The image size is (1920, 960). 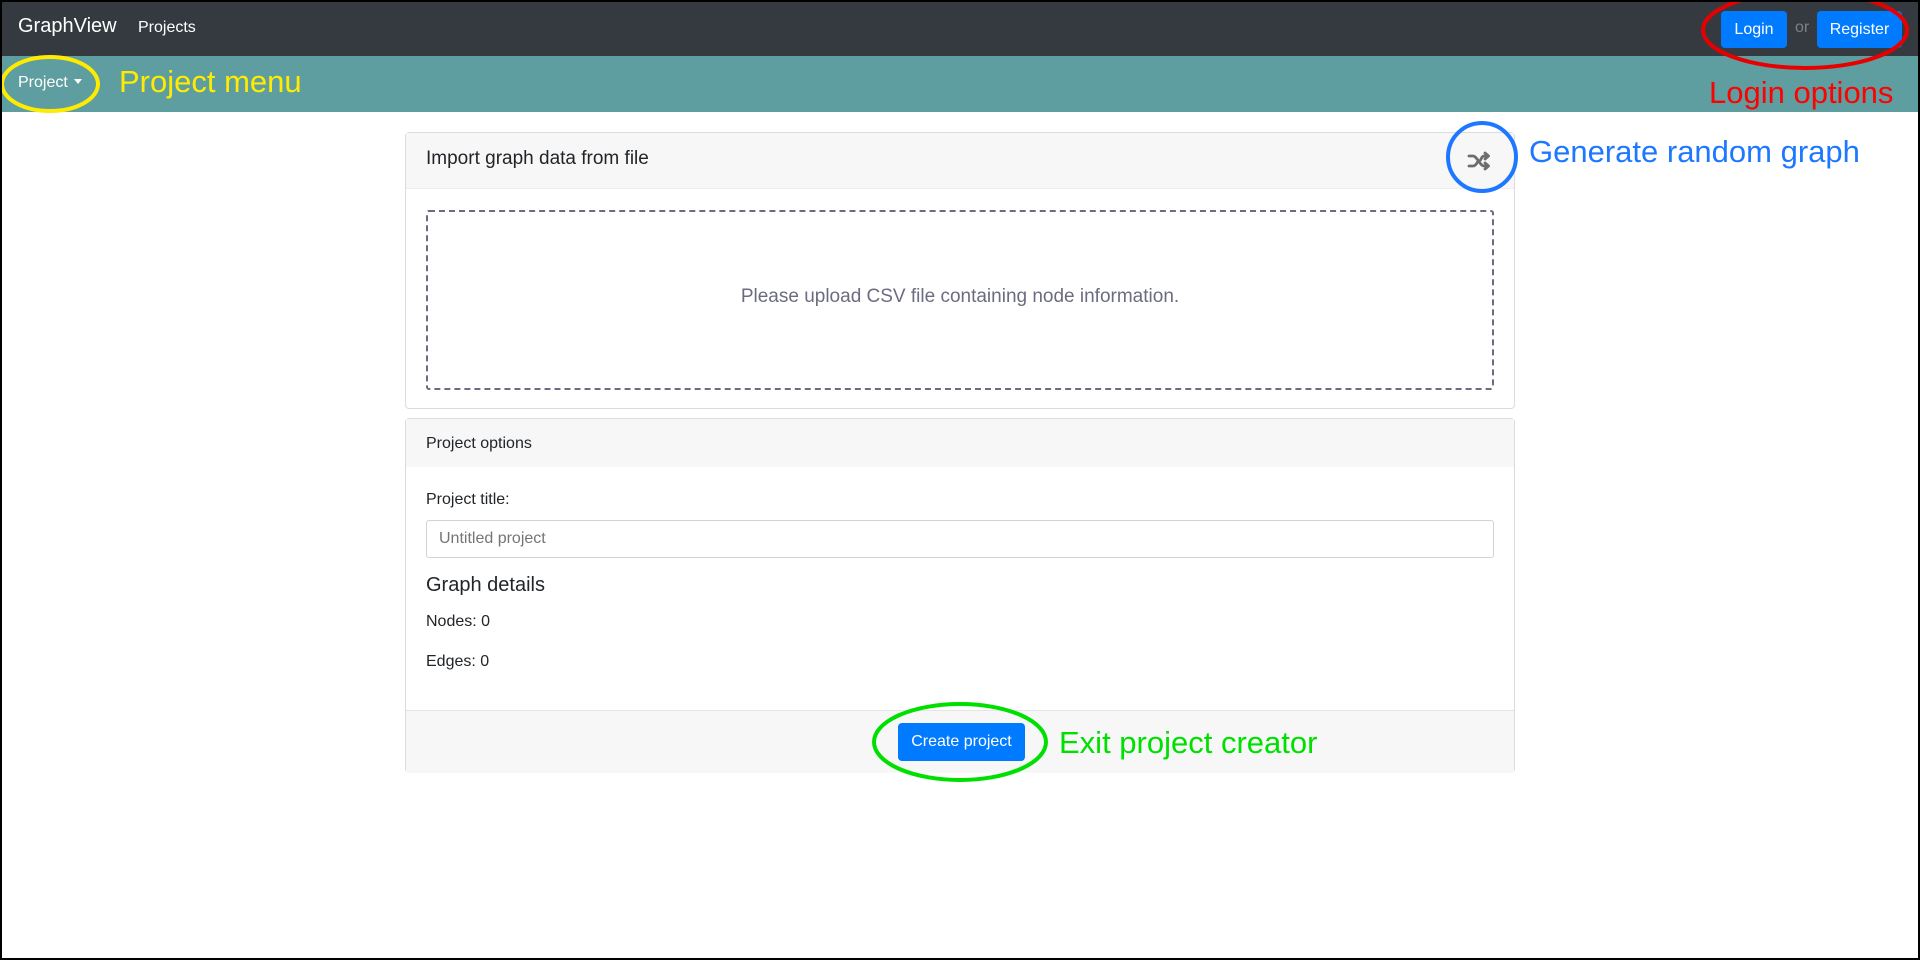 I want to click on login-button: Login, so click(x=1754, y=29).